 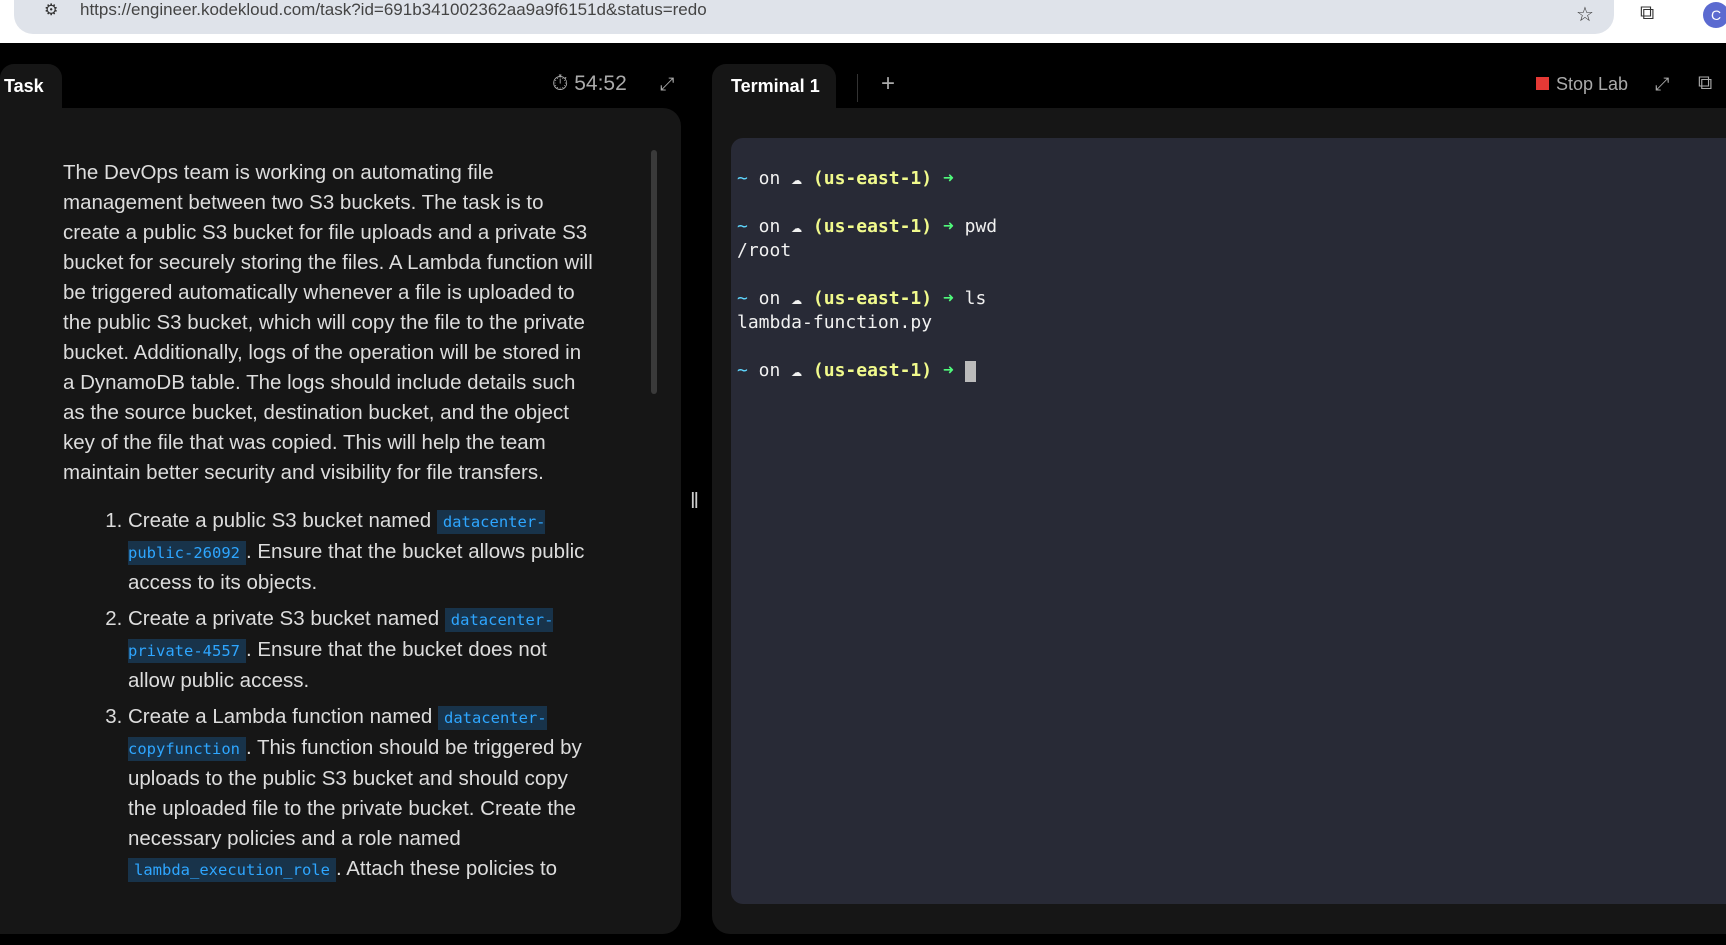 What do you see at coordinates (1705, 83) in the screenshot?
I see `open-external-icon: ⧉` at bounding box center [1705, 83].